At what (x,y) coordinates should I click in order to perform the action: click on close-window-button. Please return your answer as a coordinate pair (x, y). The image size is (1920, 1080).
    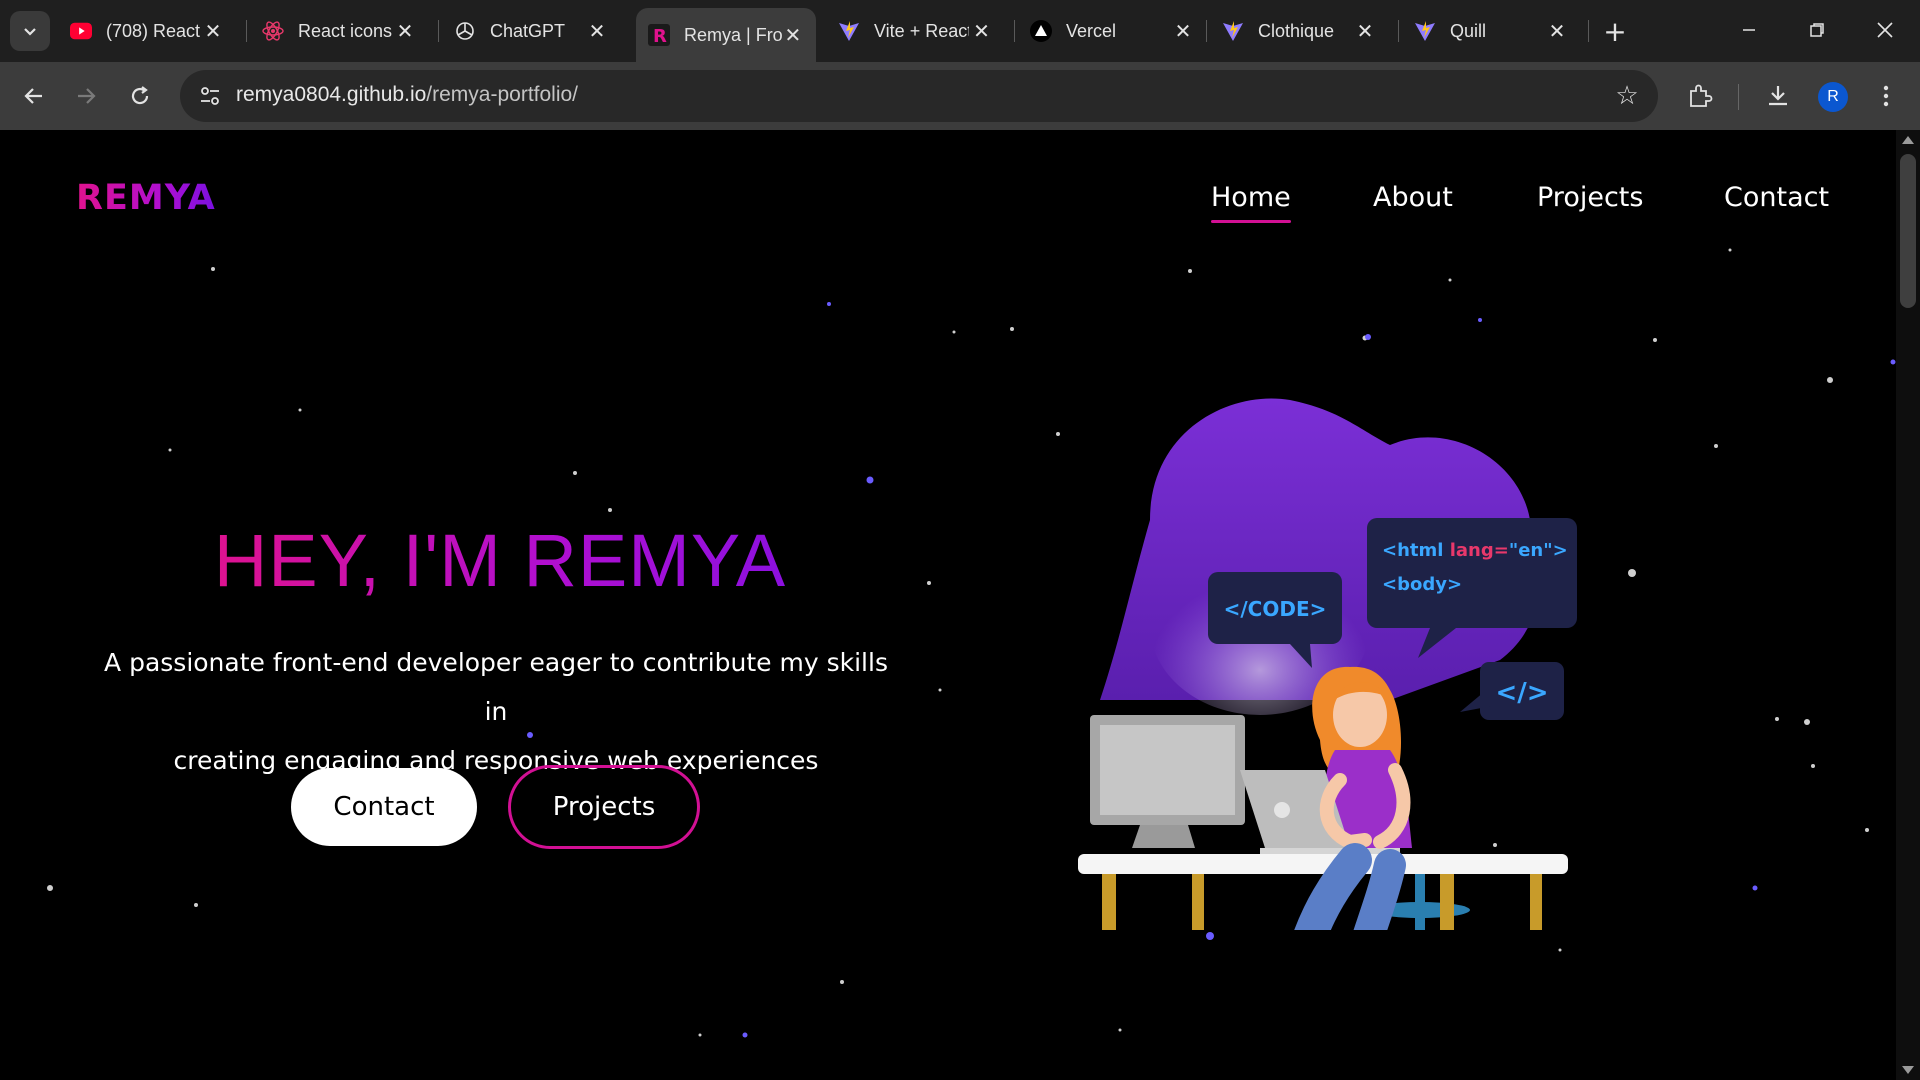
    Looking at the image, I should click on (1885, 30).